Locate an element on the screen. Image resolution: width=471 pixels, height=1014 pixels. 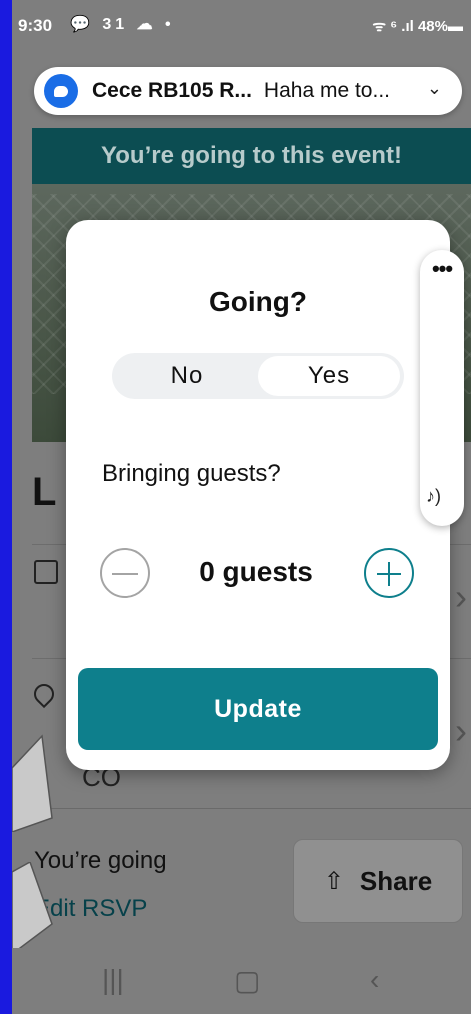
back-icon: ‹ is located at coordinates (374, 980).